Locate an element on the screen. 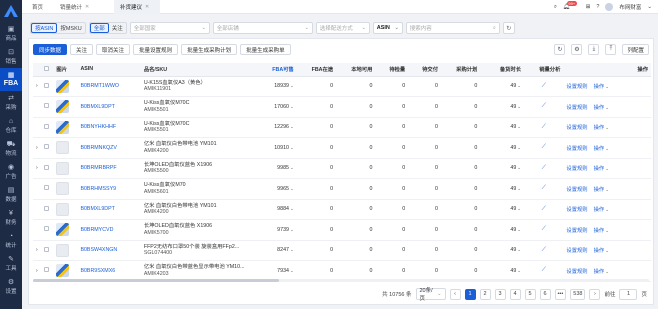 This screenshot has width=658, height=309. asin-link: B0BRMYCVD is located at coordinates (109, 230).